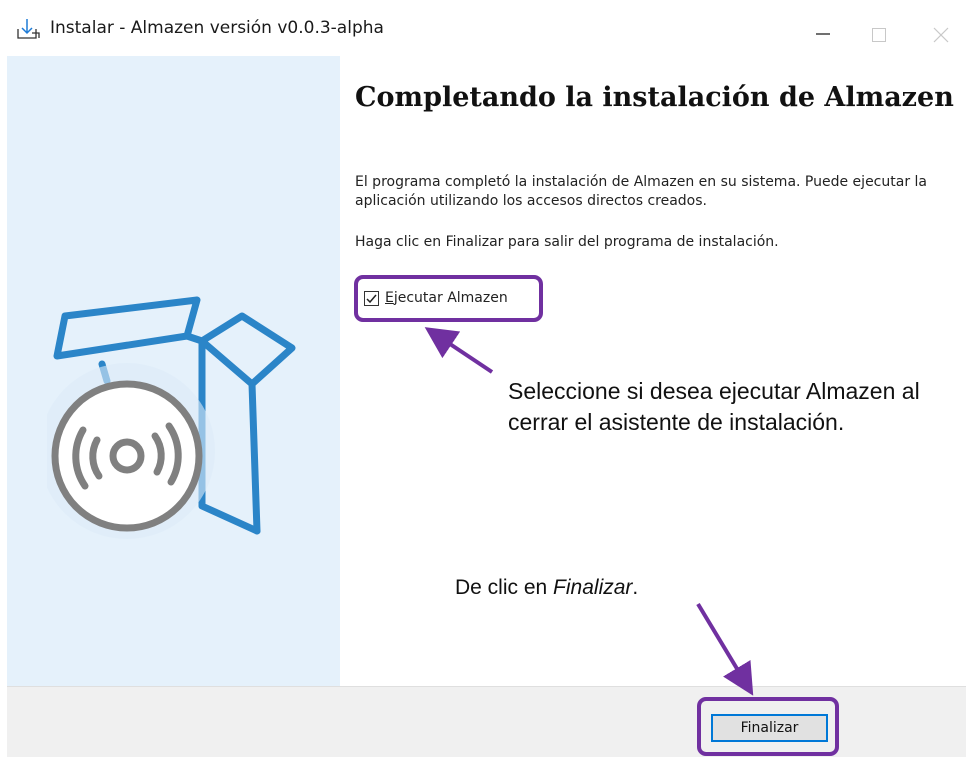  Describe the element at coordinates (725, 649) in the screenshot. I see `arrow-to-finish` at that location.